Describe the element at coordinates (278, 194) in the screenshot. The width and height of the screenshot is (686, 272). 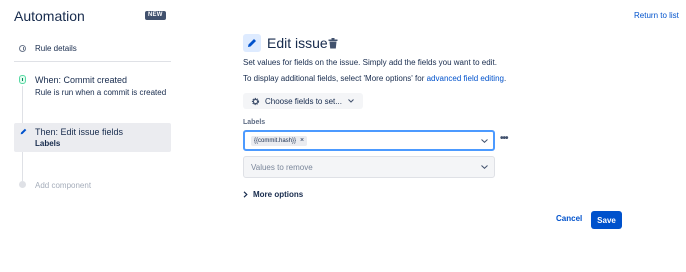
I see `more-options-label: More options` at that location.